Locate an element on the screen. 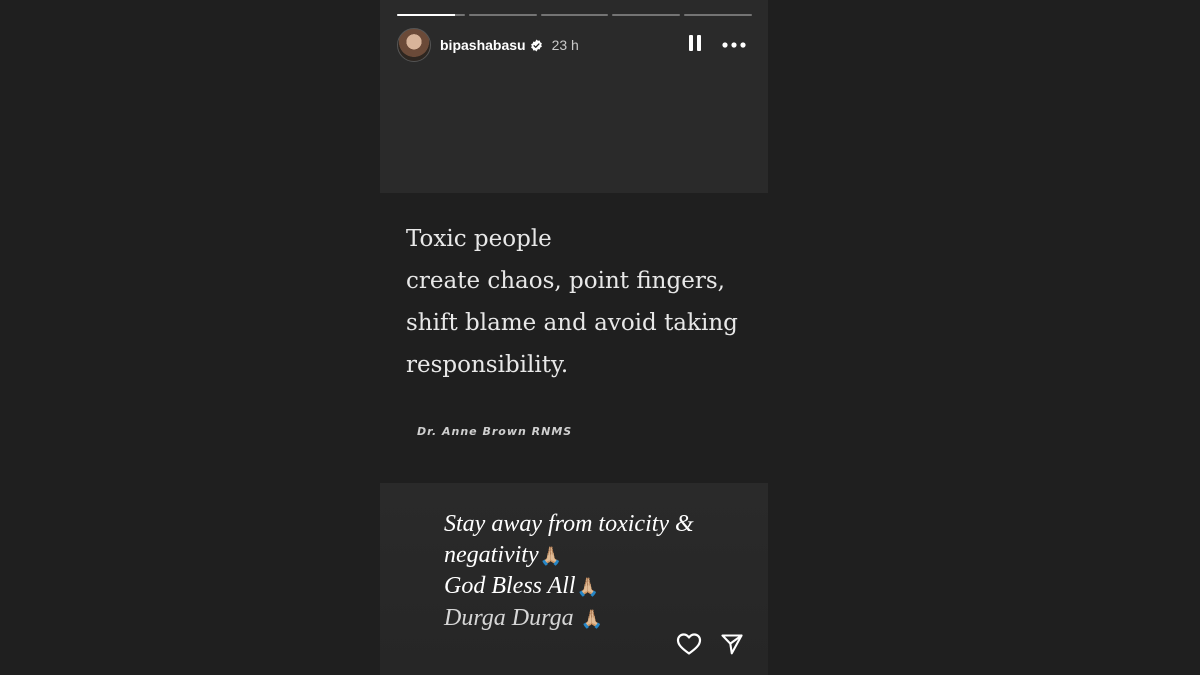  caption-text: negativity is located at coordinates (491, 554).